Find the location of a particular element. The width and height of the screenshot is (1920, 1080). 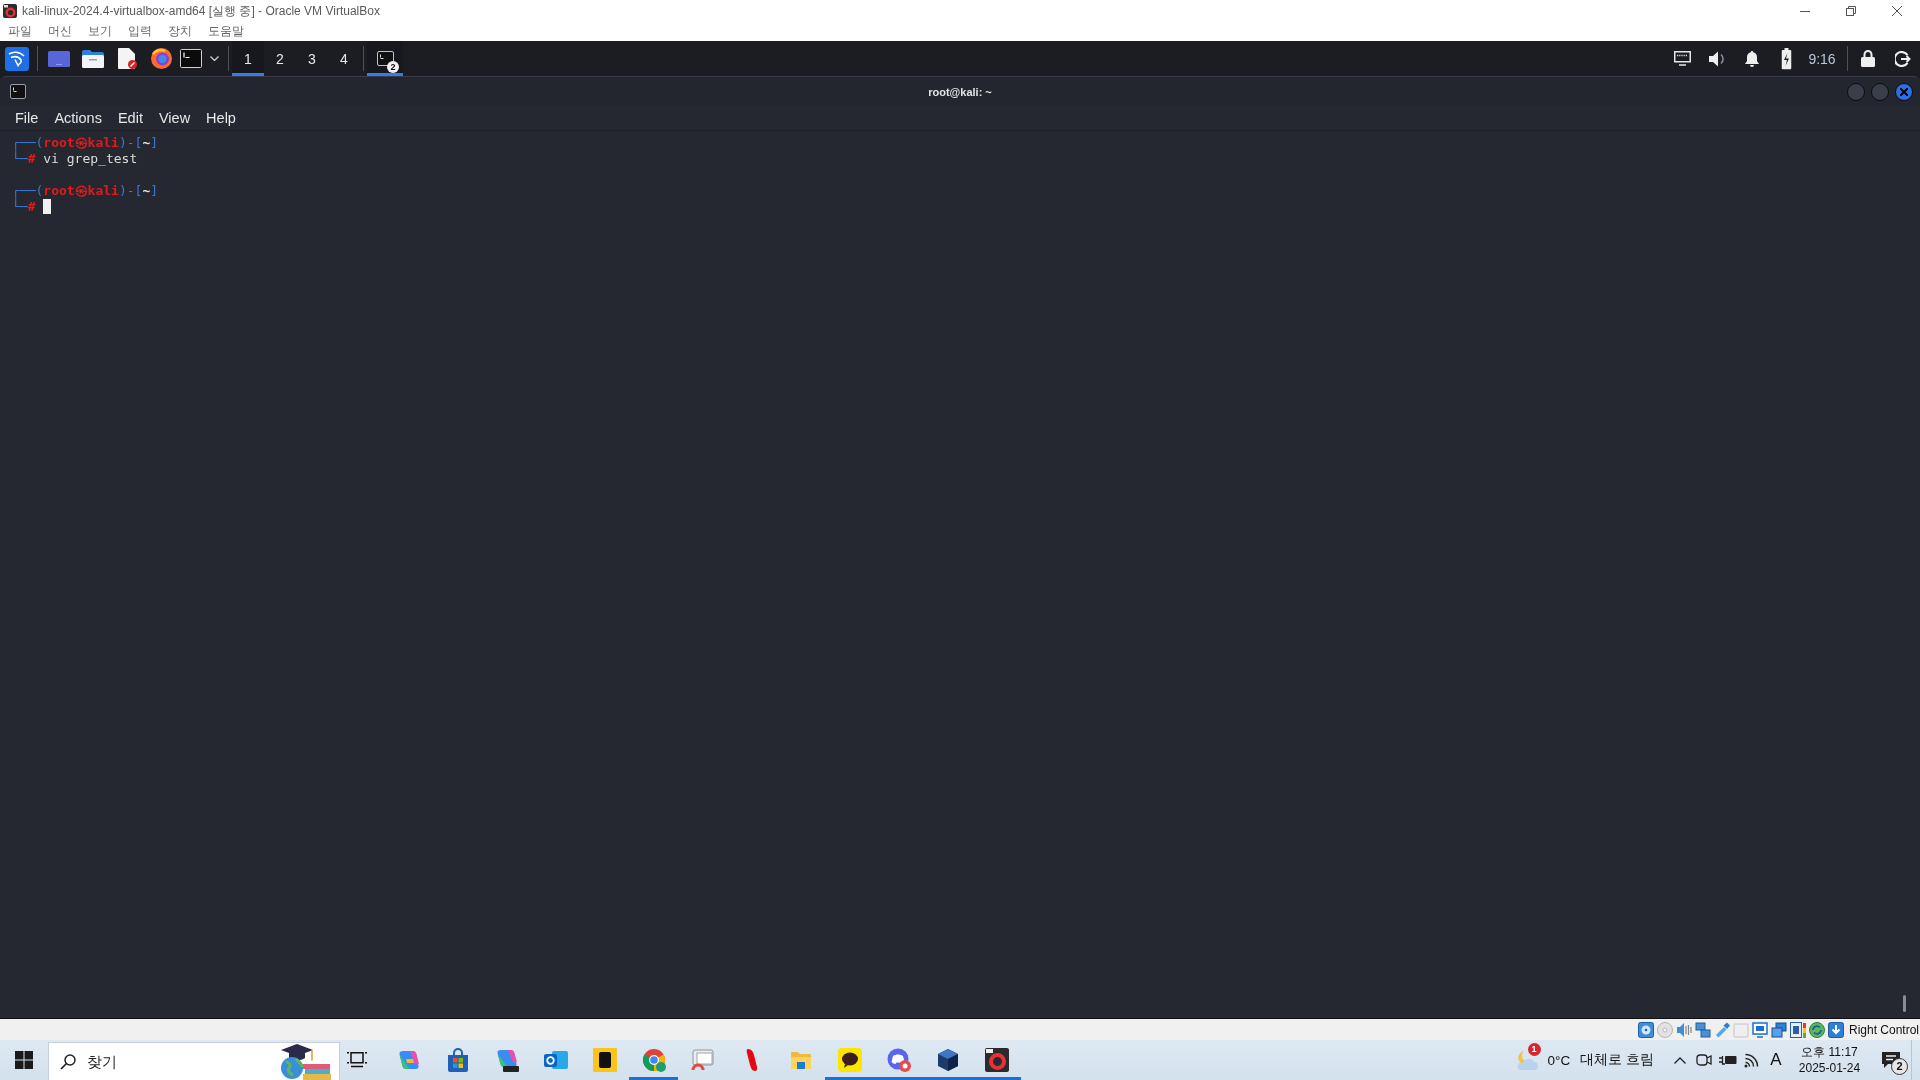

chevron-up-icon is located at coordinates (1680, 1060).